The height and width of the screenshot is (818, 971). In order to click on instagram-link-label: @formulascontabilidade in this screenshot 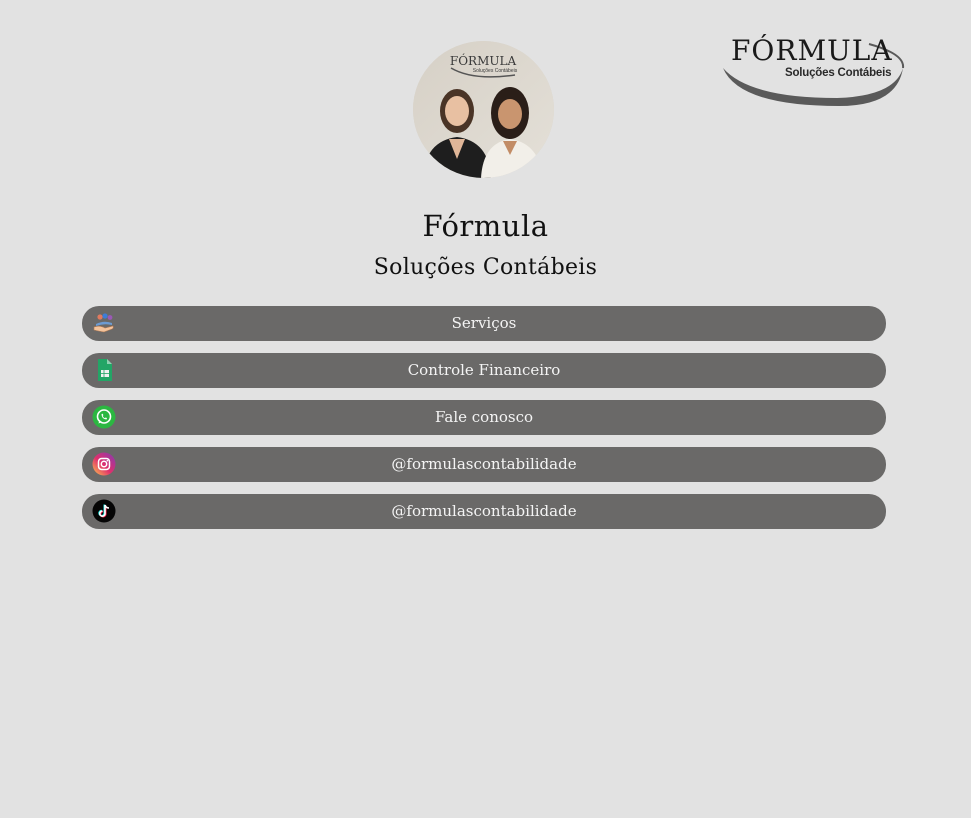, I will do `click(484, 464)`.